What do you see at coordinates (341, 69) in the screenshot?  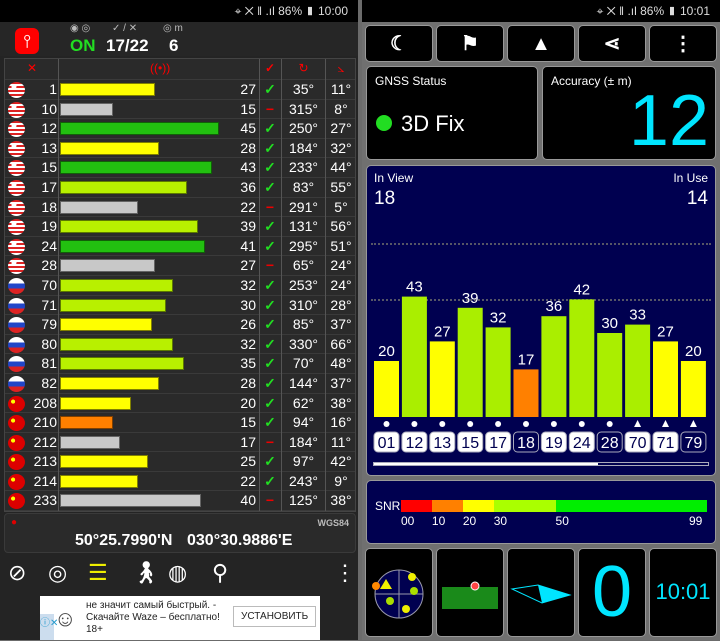 I see `elevation-icon: ⦣` at bounding box center [341, 69].